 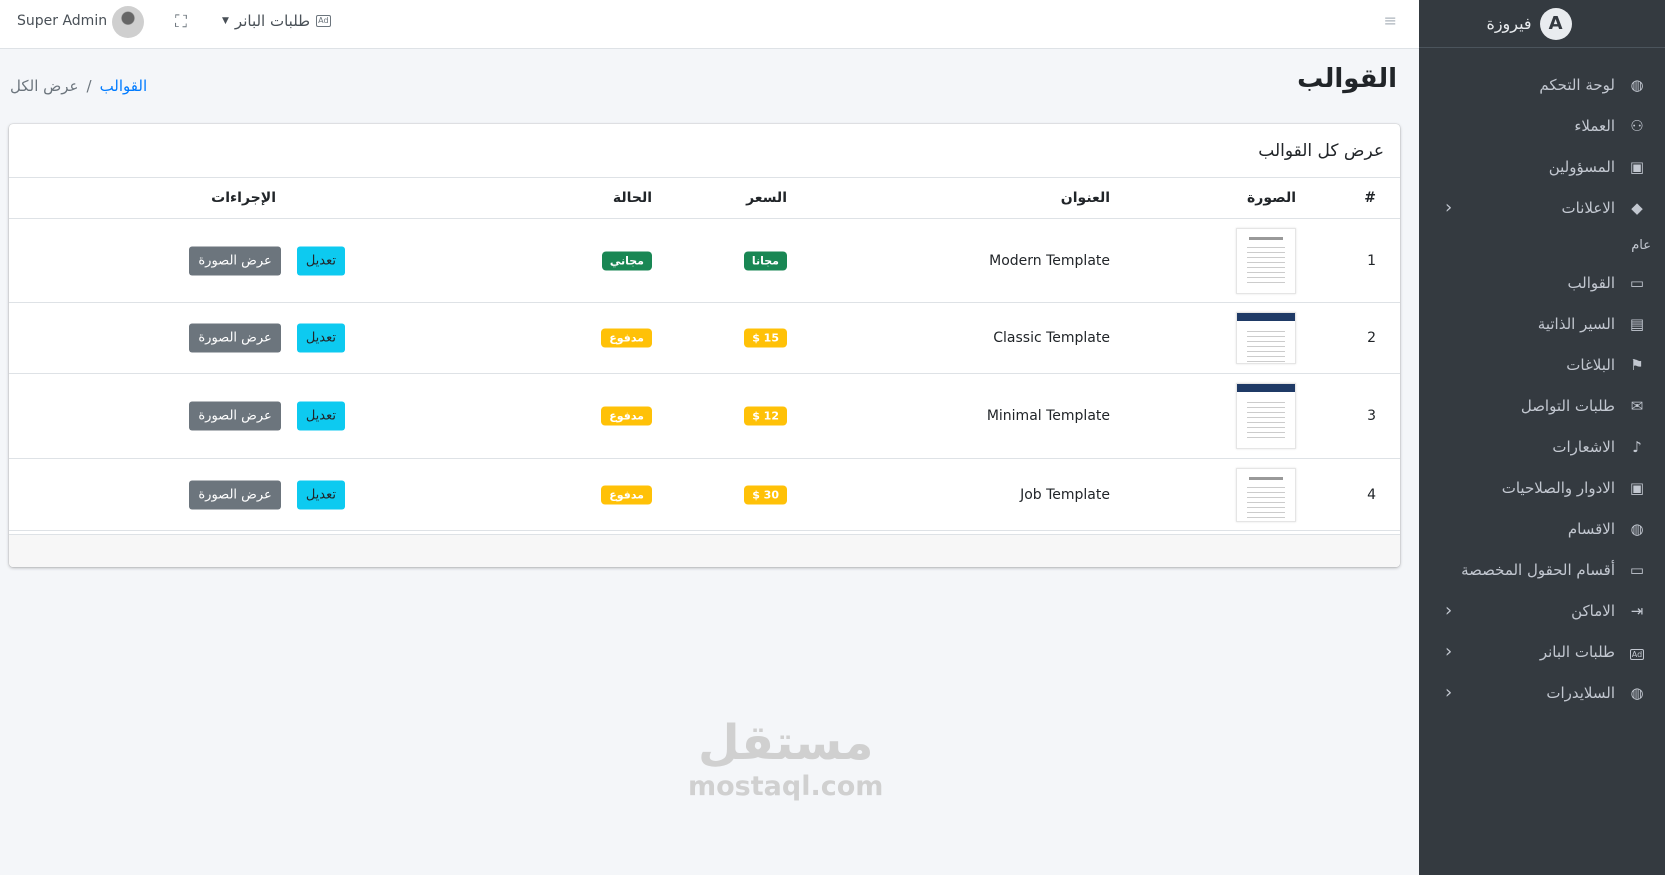 What do you see at coordinates (1542, 207) in the screenshot?
I see `sidebar-item-ads: ◆ الاعلانات ‹` at bounding box center [1542, 207].